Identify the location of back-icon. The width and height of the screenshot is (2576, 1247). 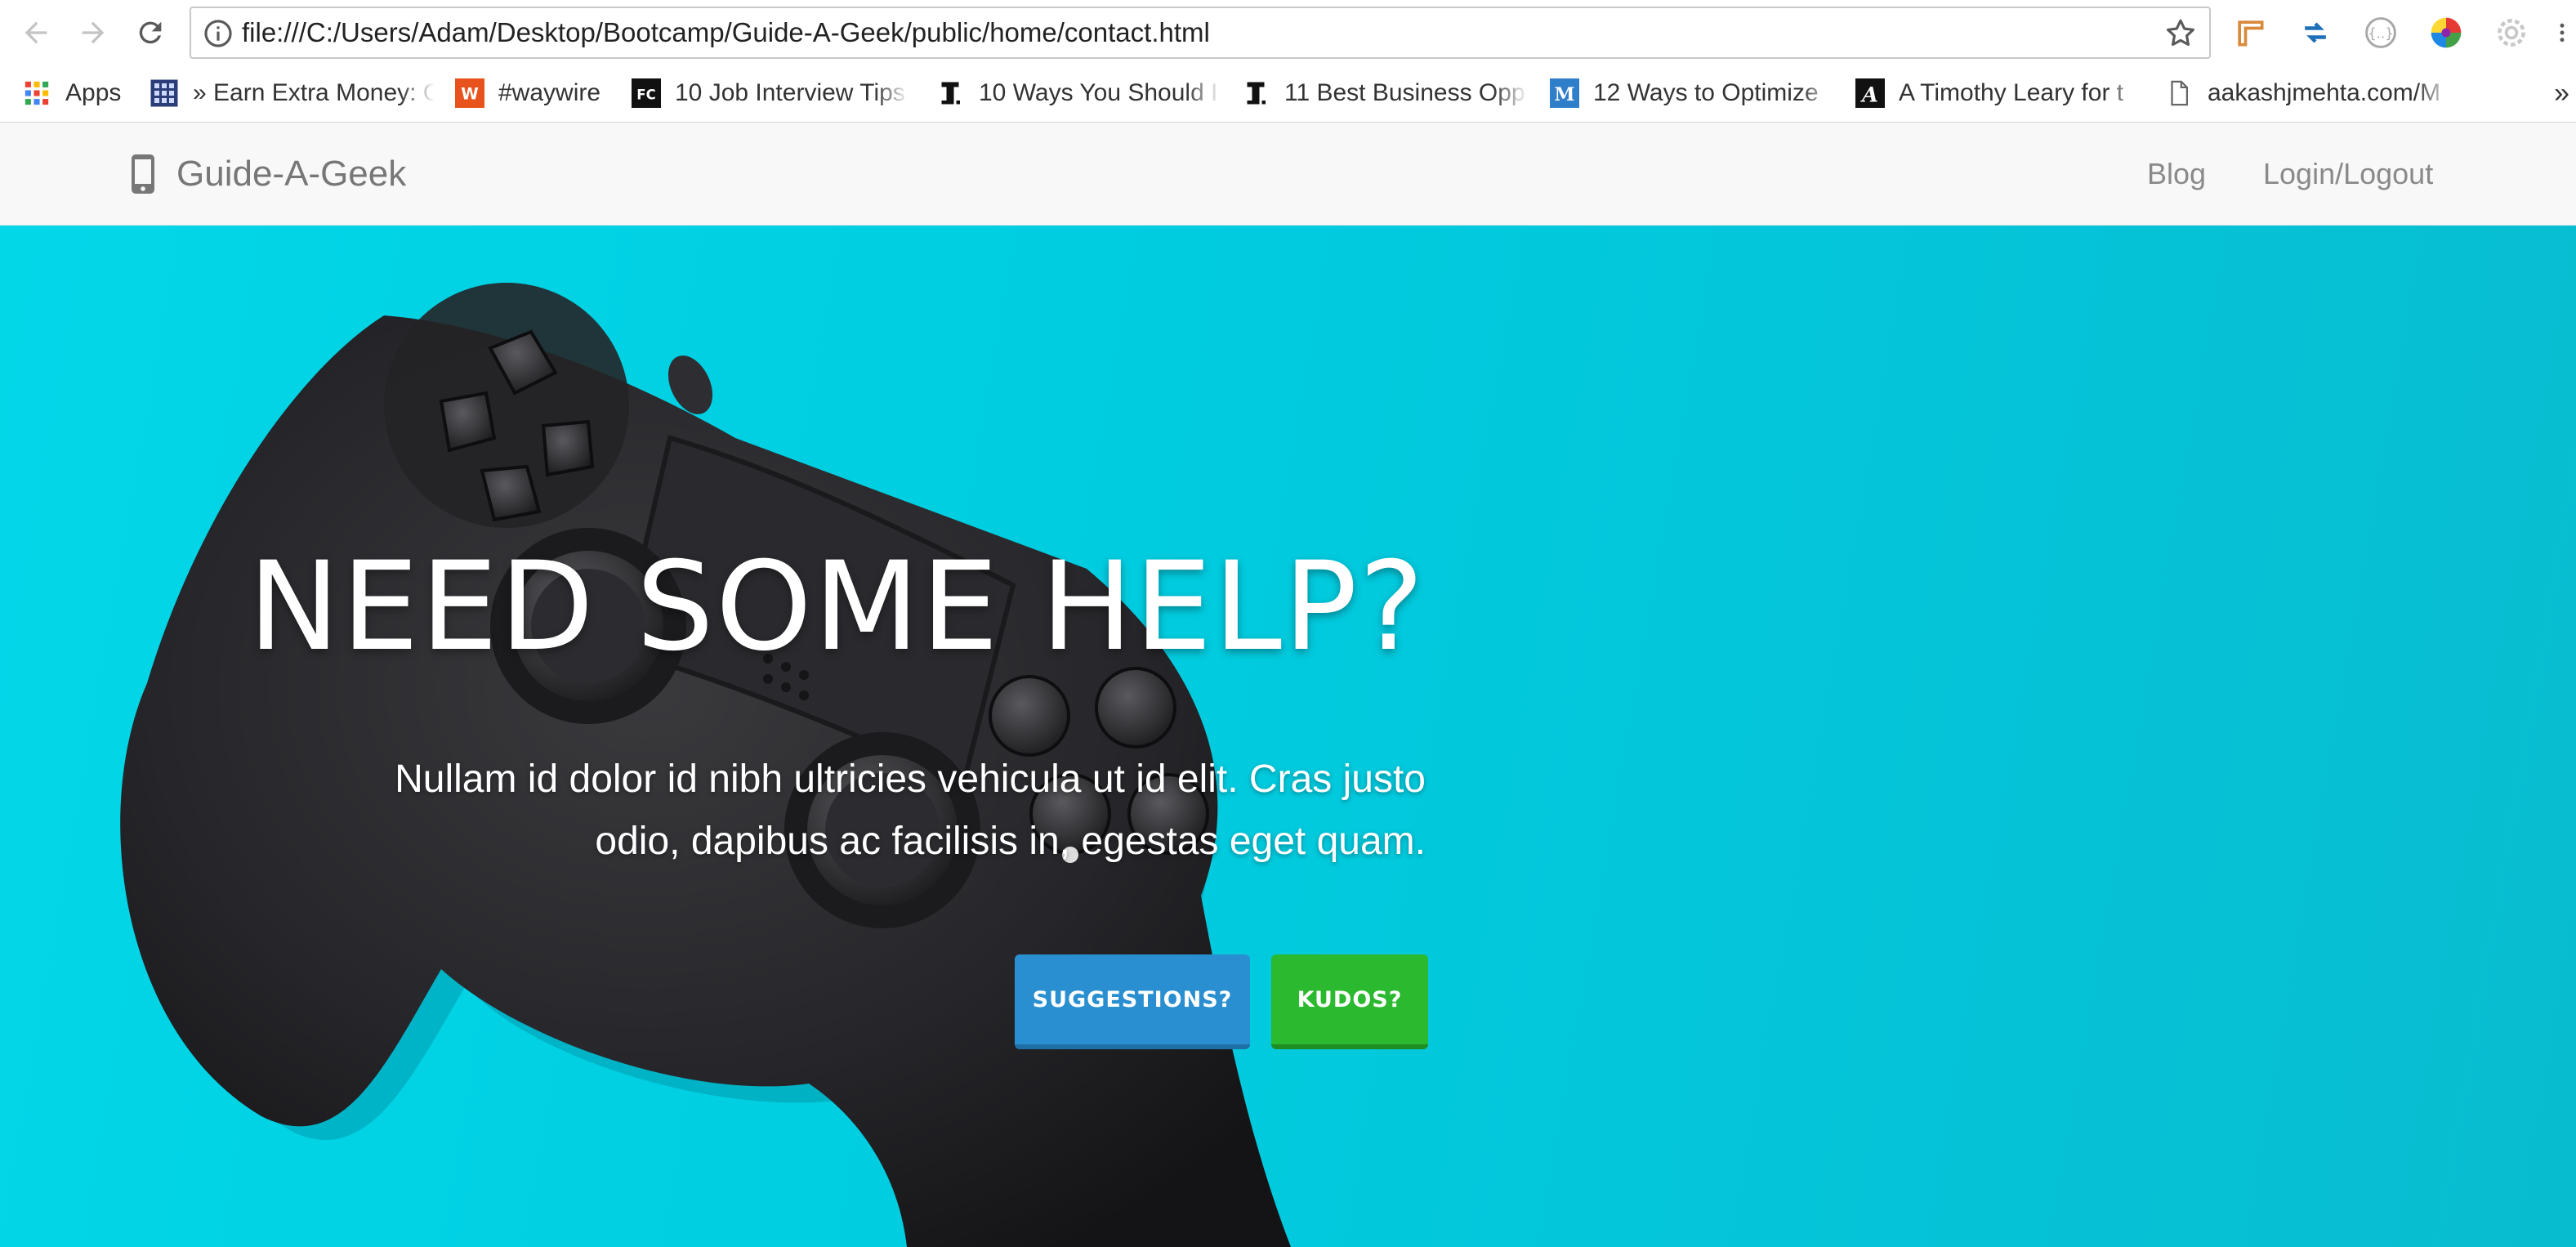
(36, 32).